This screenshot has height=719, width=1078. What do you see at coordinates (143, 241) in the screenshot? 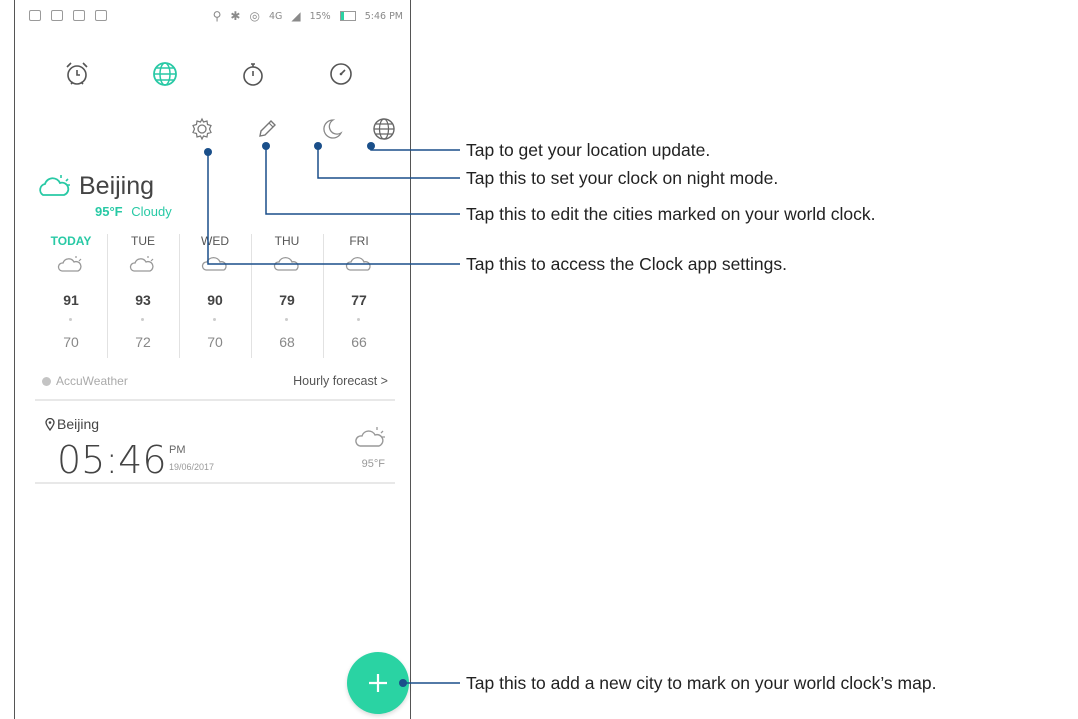
I see `day-label: TUE` at bounding box center [143, 241].